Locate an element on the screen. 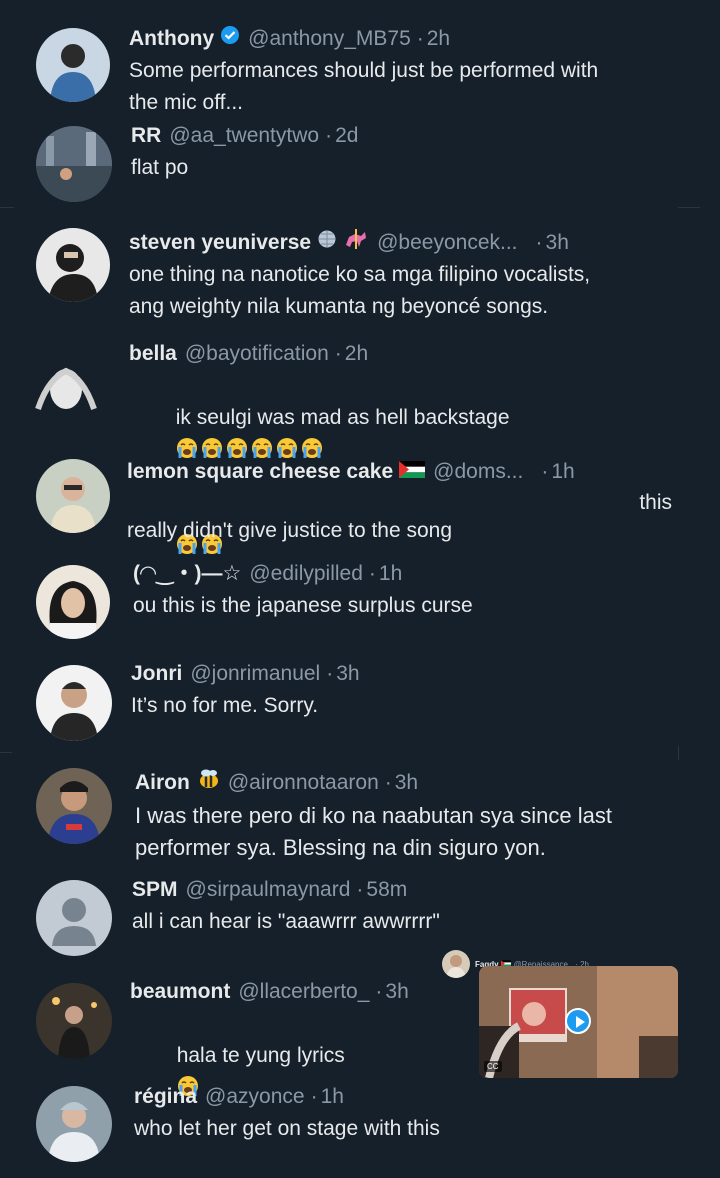 Image resolution: width=720 pixels, height=1178 pixels. handle: @llacerberto_ is located at coordinates (303, 992).